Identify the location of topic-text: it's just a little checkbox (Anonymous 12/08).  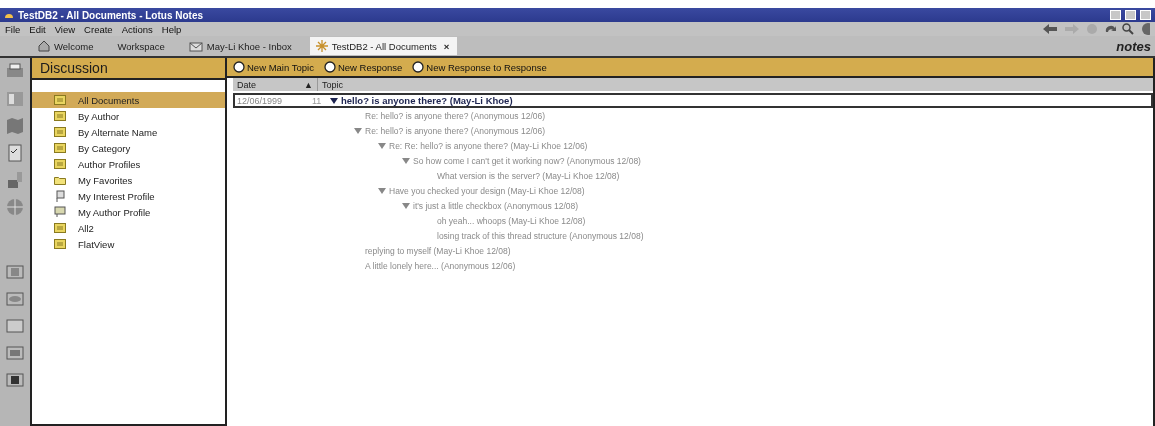
(496, 205).